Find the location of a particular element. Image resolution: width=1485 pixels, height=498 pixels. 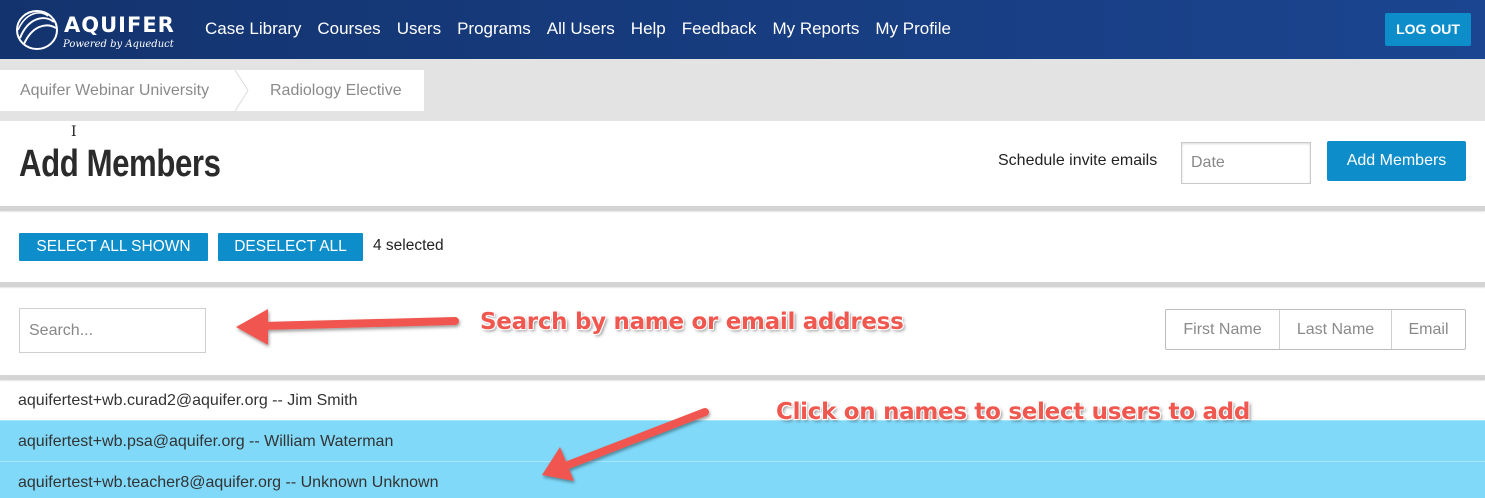

page-title: Add Members is located at coordinates (120, 164).